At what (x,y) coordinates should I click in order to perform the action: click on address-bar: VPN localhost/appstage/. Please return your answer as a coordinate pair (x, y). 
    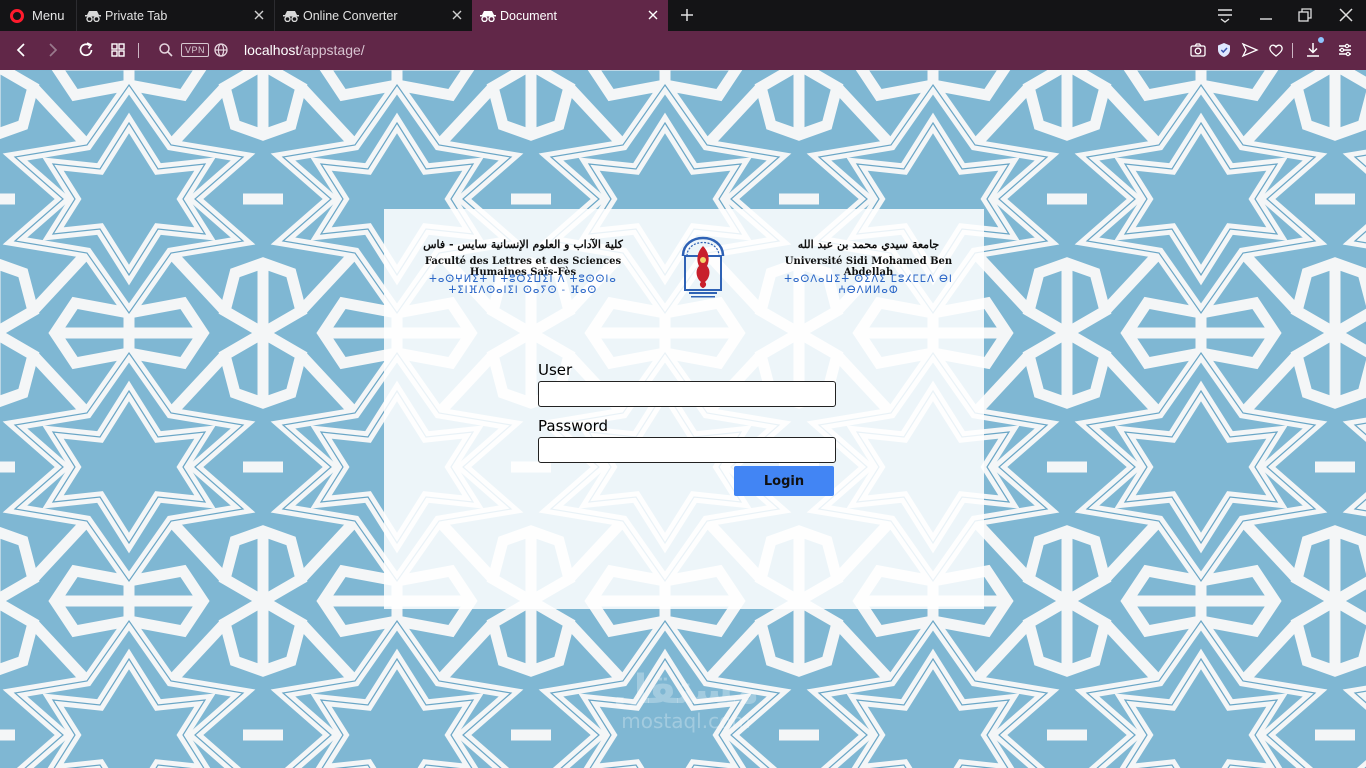
    Looking at the image, I should click on (683, 50).